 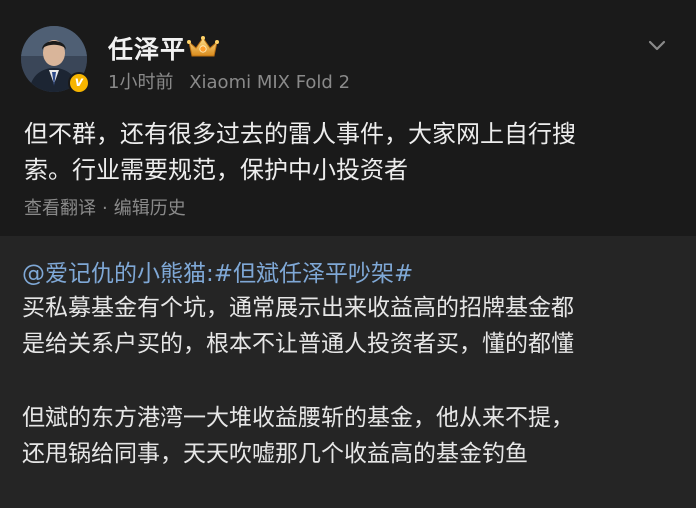 I want to click on post-device: Xiaomi MIX Fold 2, so click(x=270, y=82).